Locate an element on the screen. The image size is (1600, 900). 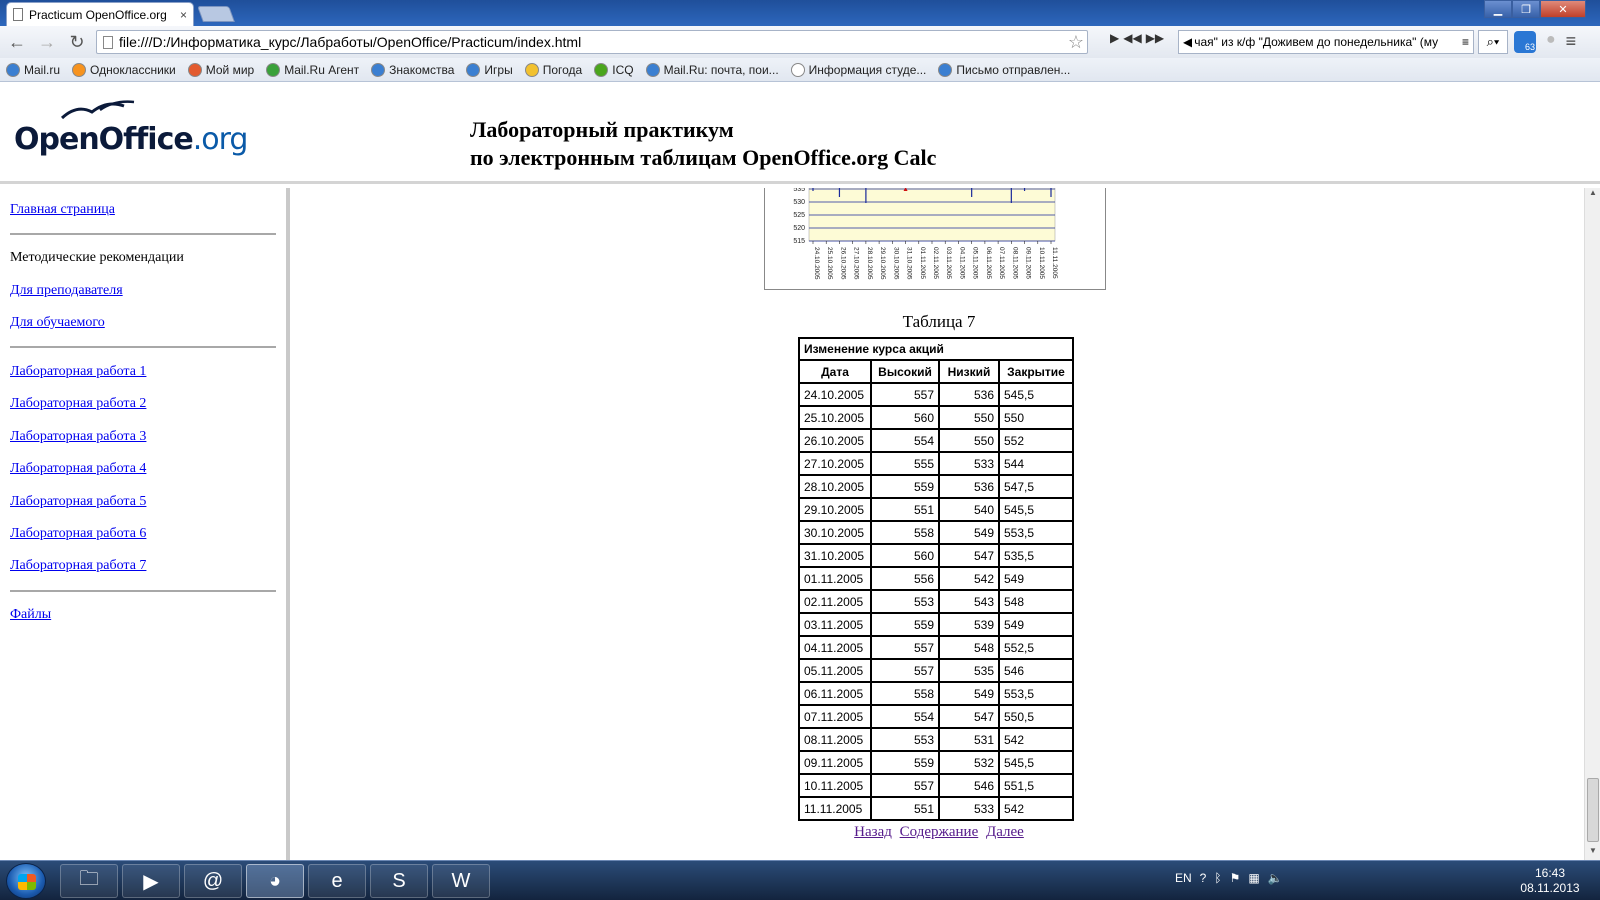
close-window-button: ✕ is located at coordinates (1563, 9).